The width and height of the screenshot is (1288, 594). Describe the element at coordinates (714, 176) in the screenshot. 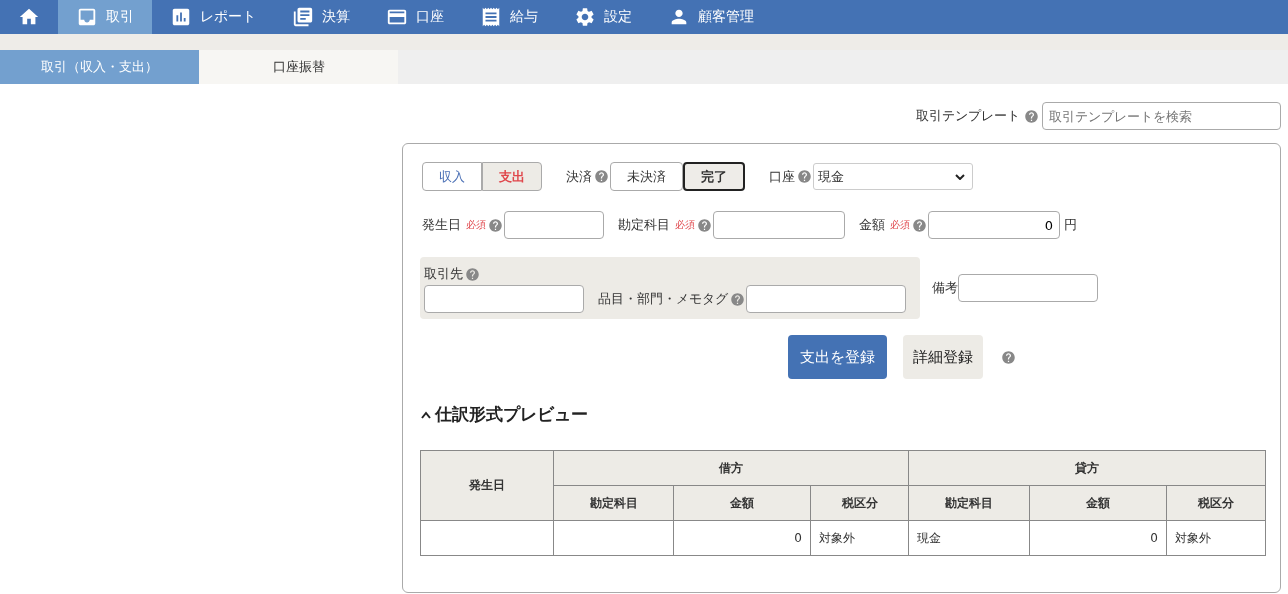

I see `settlement-option: 完了` at that location.